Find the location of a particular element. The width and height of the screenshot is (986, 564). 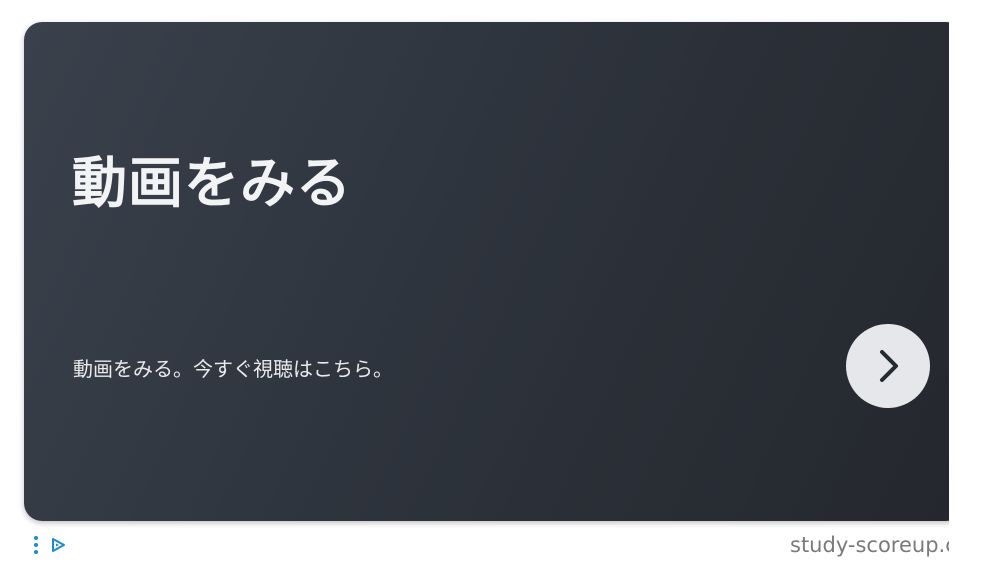

next-arrow-button is located at coordinates (888, 366).